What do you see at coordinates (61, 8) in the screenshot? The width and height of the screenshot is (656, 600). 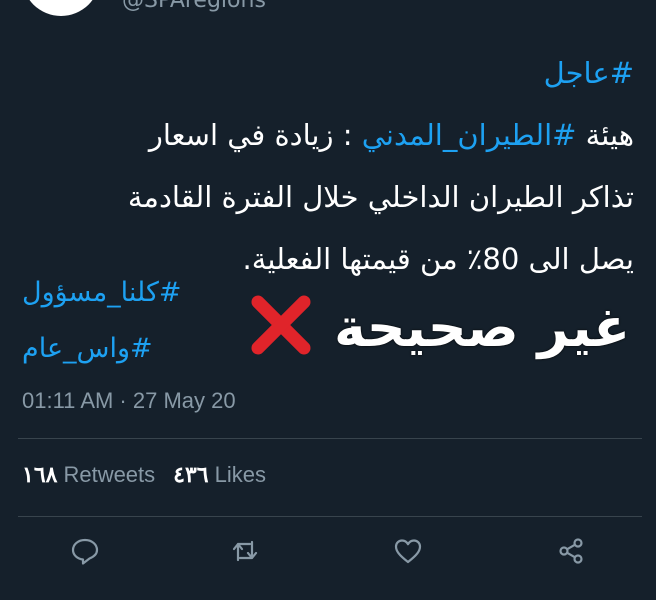 I see `avatar` at bounding box center [61, 8].